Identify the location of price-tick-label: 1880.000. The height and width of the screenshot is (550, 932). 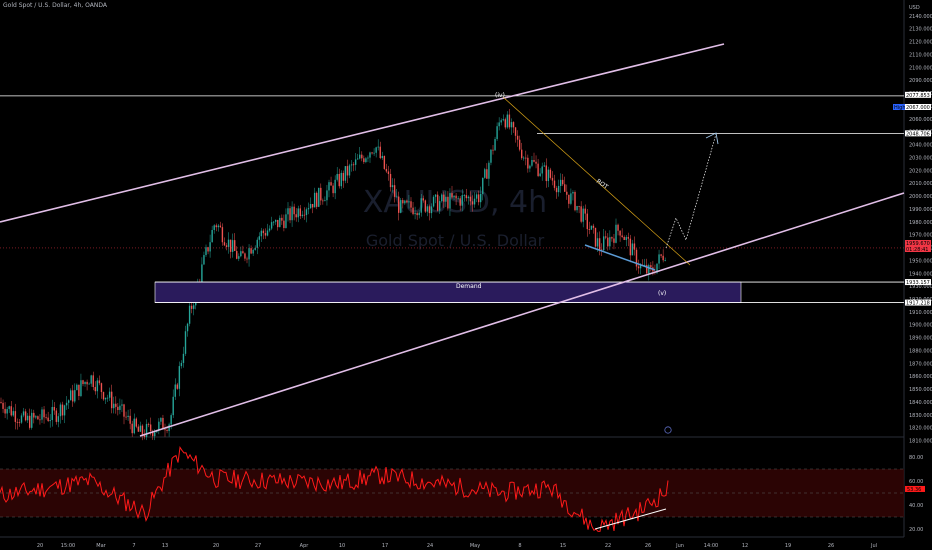
(920, 351).